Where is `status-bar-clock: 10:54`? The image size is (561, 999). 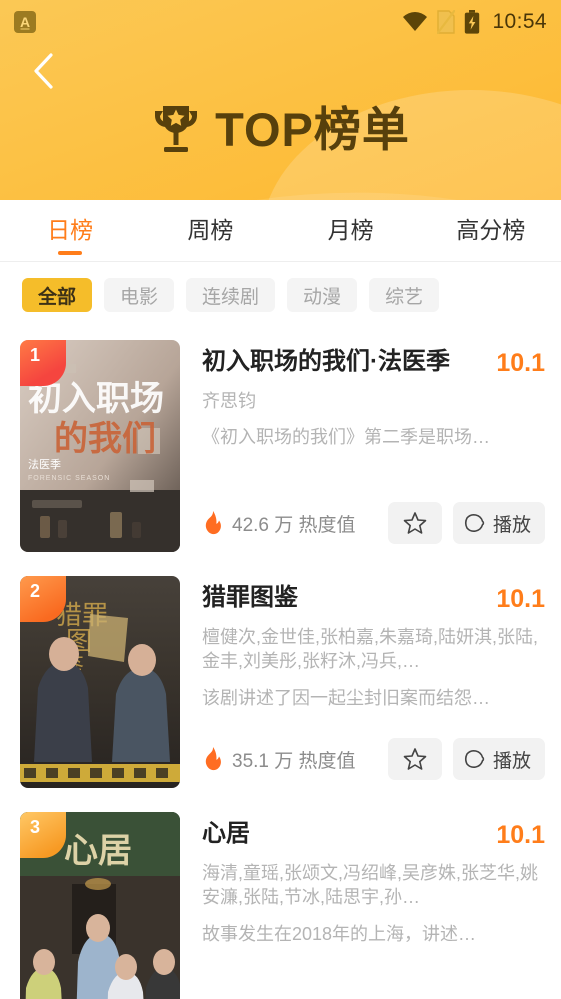
status-bar-clock: 10:54 is located at coordinates (519, 21).